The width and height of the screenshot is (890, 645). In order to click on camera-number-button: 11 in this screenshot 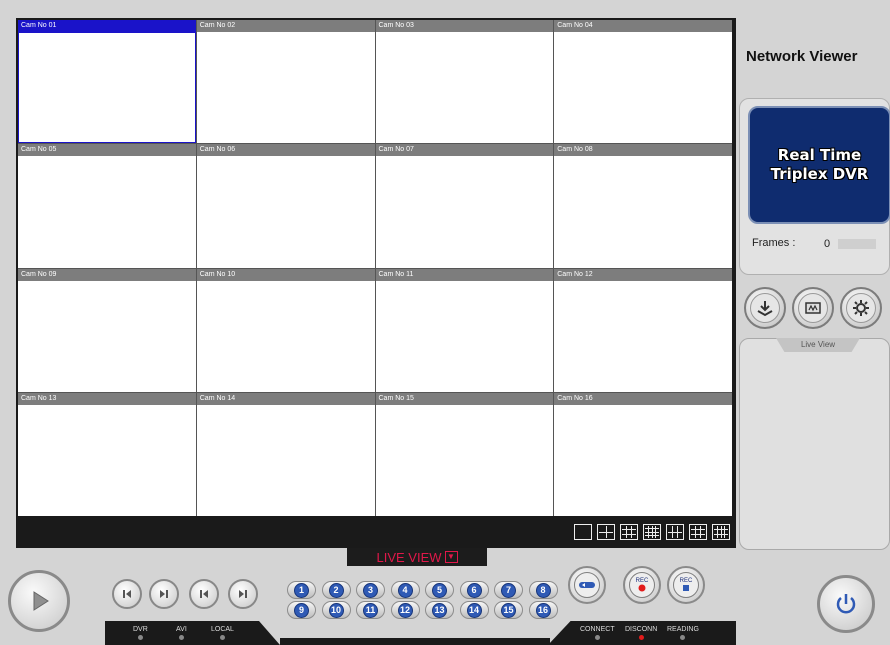, I will do `click(370, 610)`.